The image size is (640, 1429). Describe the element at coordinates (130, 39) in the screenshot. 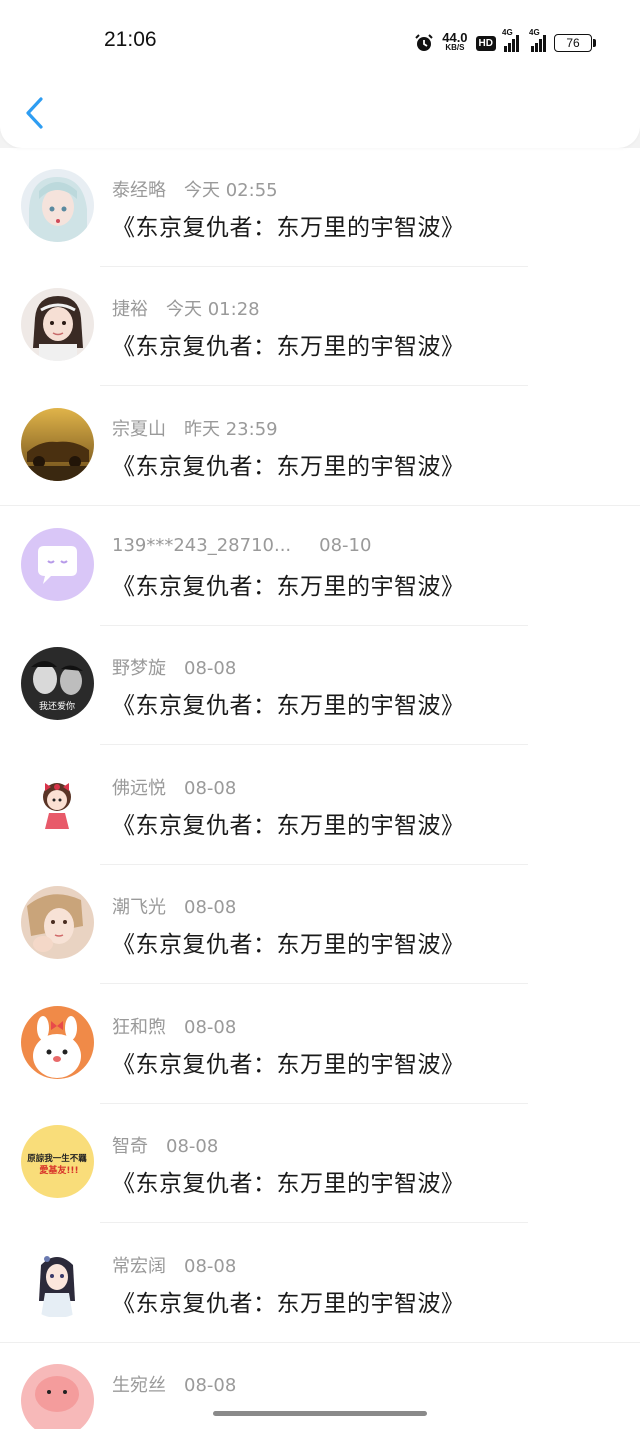

I see `status-time: 21:06` at that location.